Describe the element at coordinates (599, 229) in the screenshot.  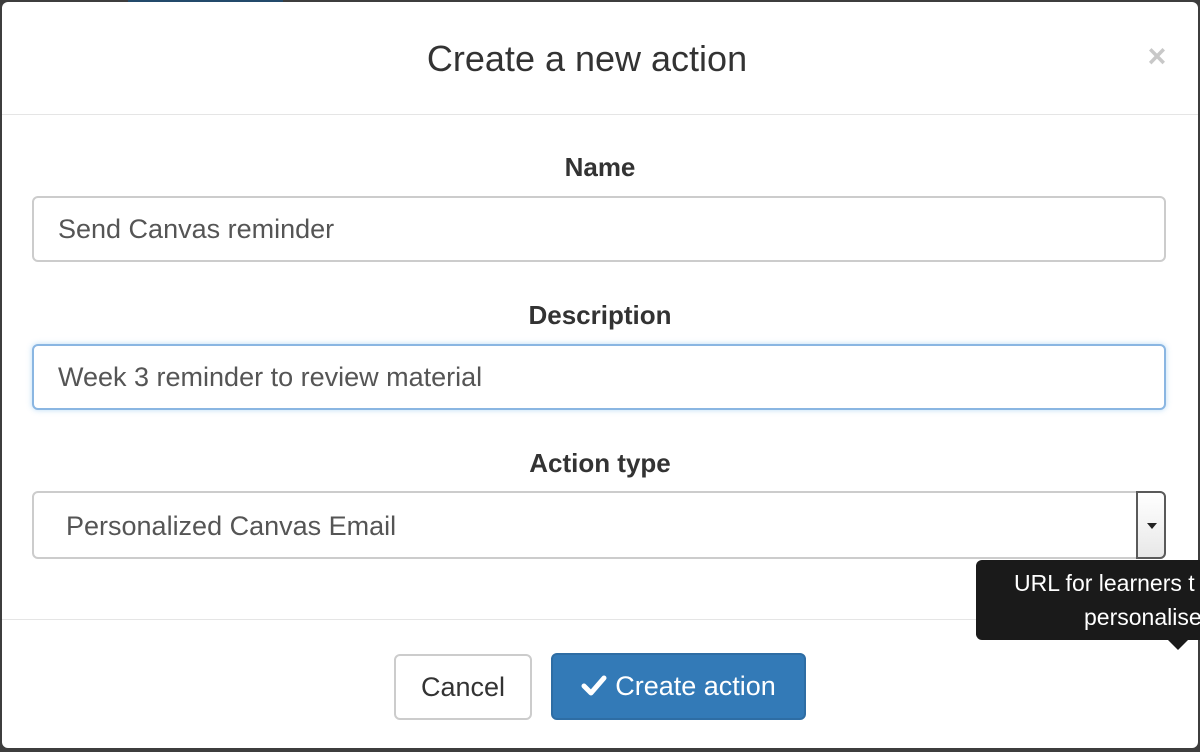
I see `name-input` at that location.